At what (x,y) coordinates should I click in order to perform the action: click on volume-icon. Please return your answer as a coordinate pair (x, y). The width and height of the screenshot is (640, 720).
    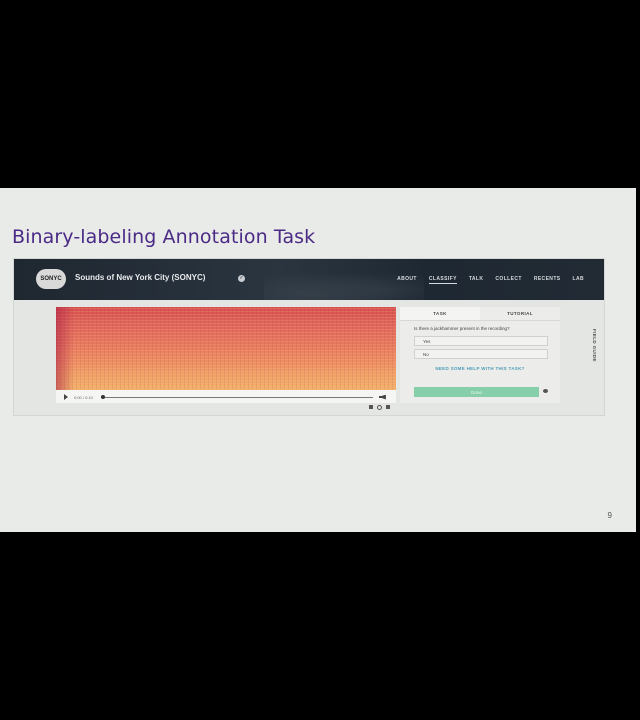
    Looking at the image, I should click on (382, 397).